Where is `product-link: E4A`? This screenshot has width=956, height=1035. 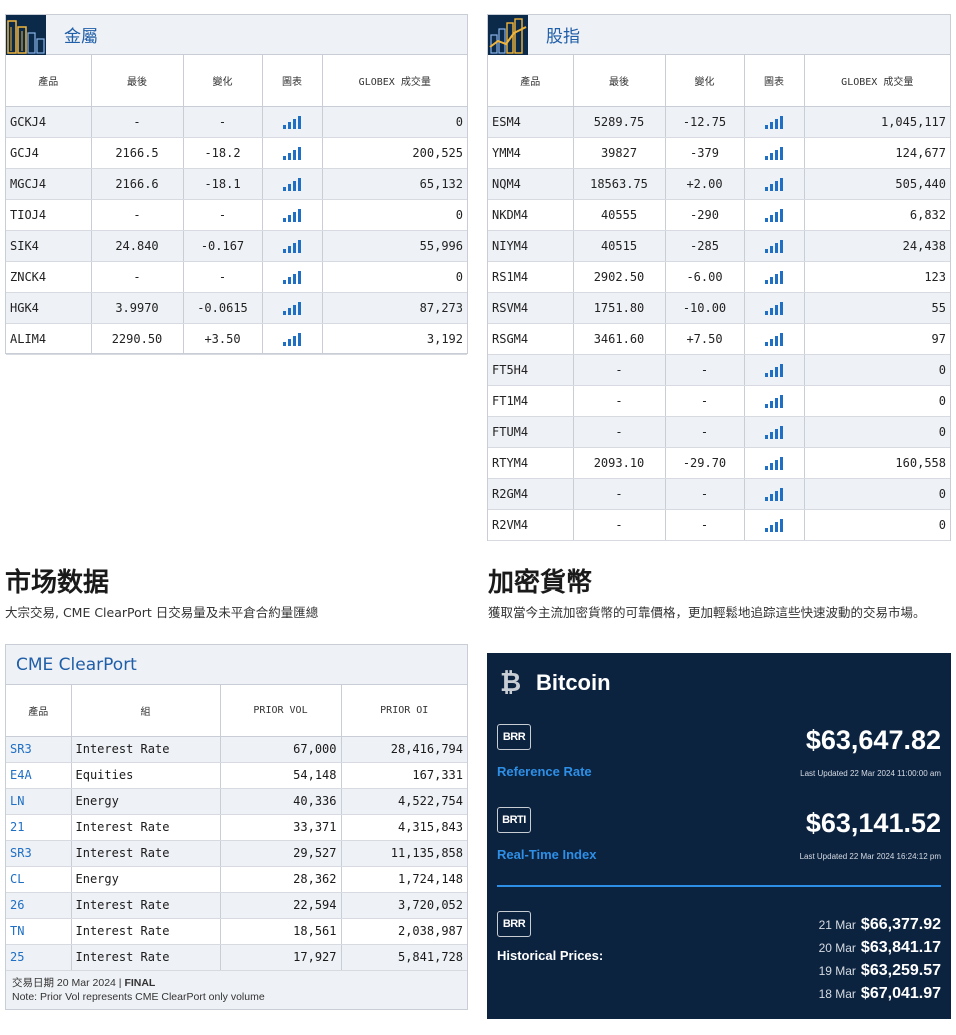 product-link: E4A is located at coordinates (39, 775).